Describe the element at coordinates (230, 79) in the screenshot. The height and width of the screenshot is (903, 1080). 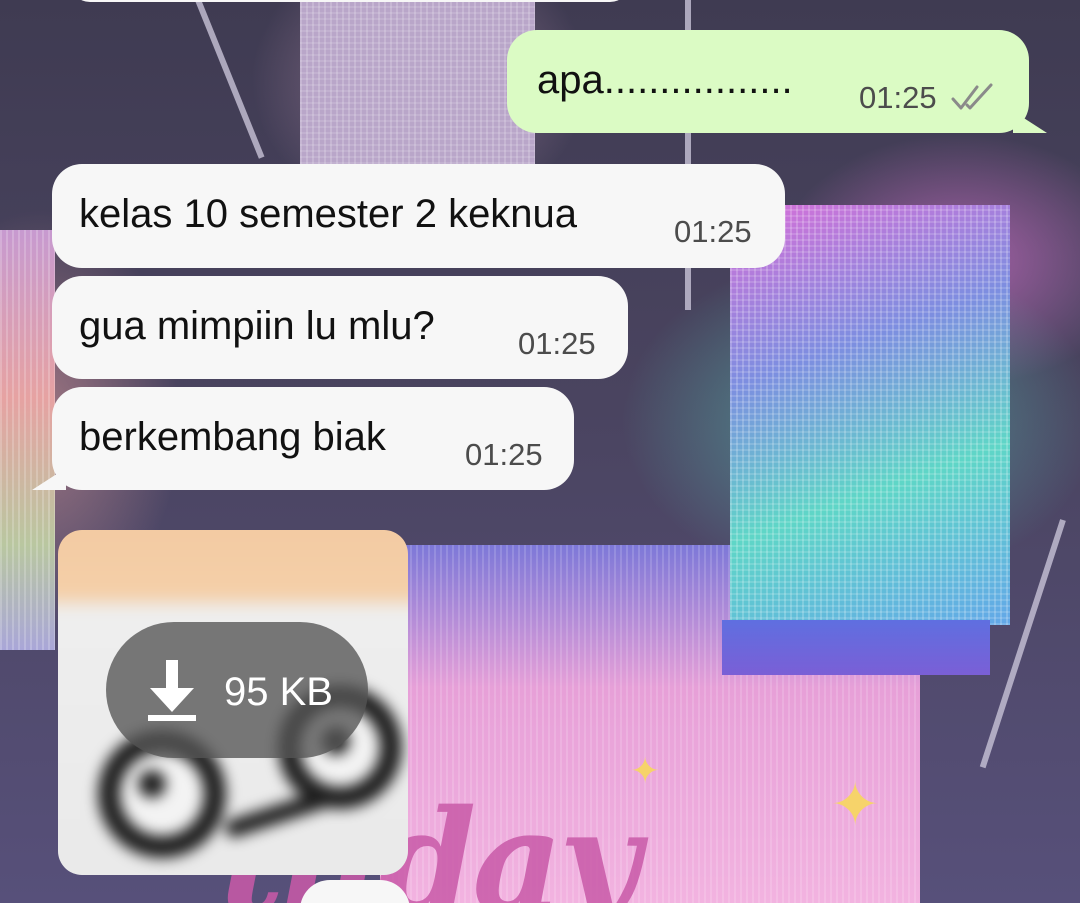
I see `wallpaper-bar` at that location.